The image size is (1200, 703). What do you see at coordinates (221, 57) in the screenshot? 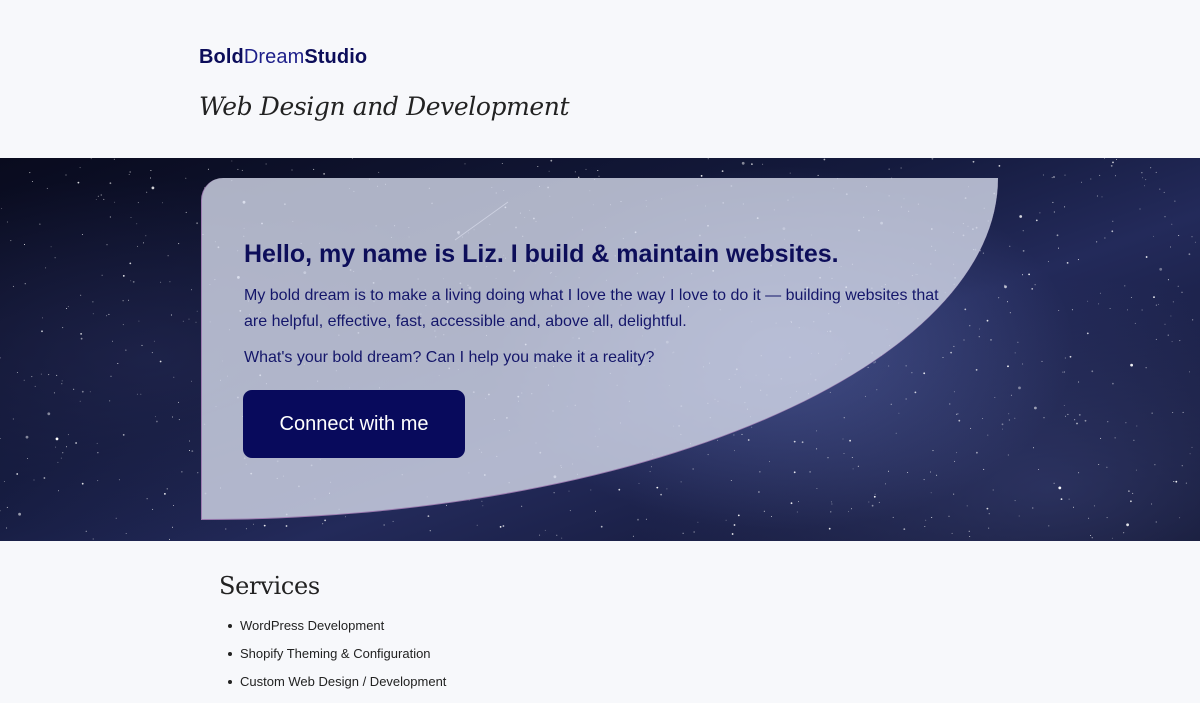
I see `logo-part-bold: Bold` at bounding box center [221, 57].